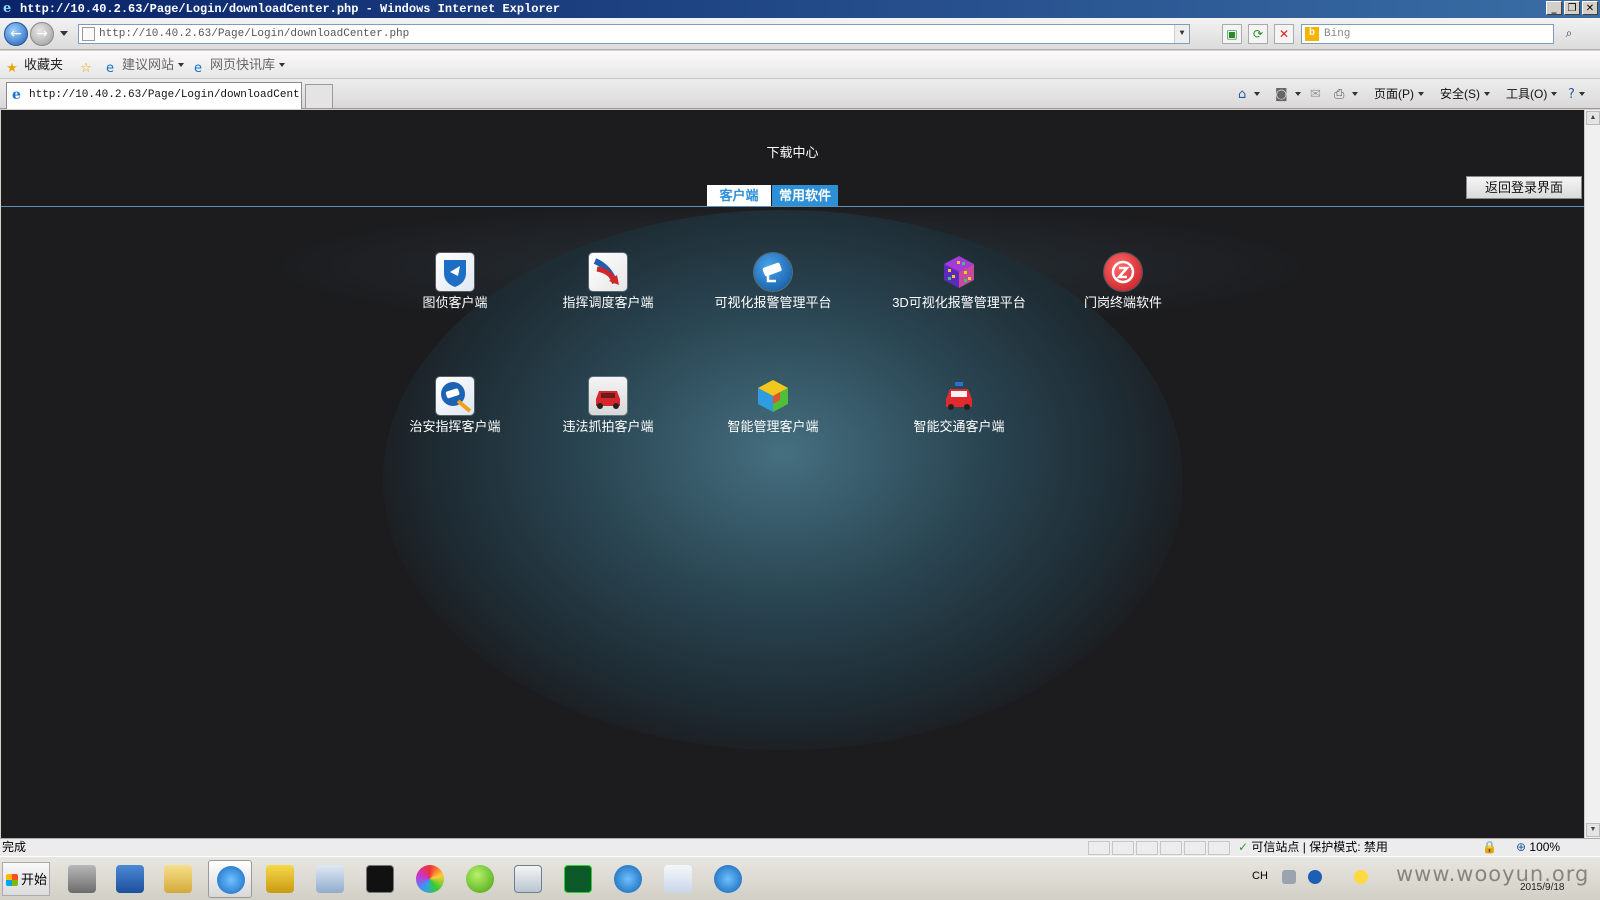 The height and width of the screenshot is (900, 1600). What do you see at coordinates (1590, 8) in the screenshot?
I see `close-window-button: ✕` at bounding box center [1590, 8].